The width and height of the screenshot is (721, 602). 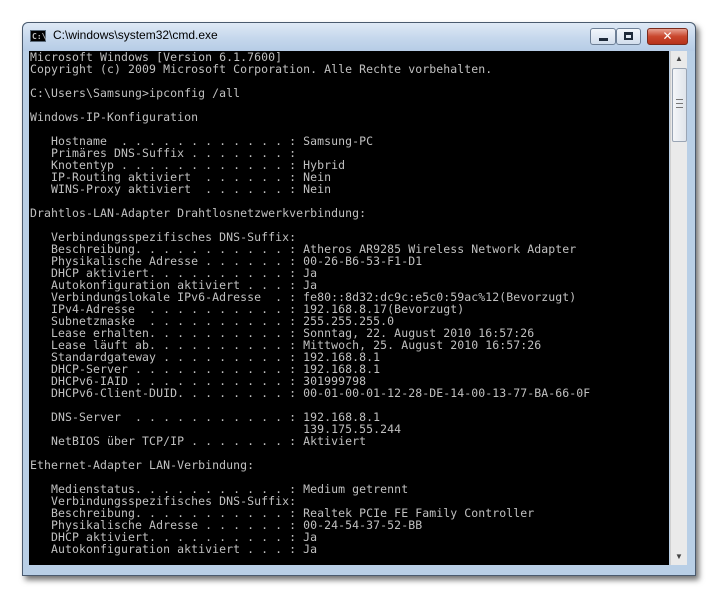 I want to click on minimize-button, so click(x=603, y=36).